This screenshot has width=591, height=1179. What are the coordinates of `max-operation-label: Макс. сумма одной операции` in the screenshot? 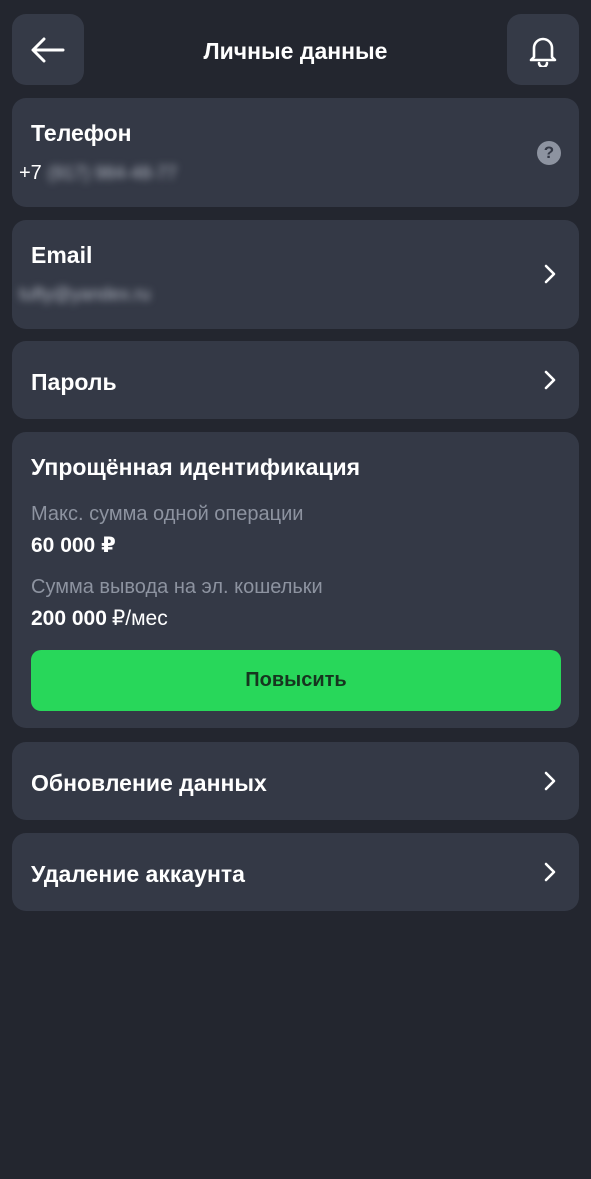 It's located at (167, 514).